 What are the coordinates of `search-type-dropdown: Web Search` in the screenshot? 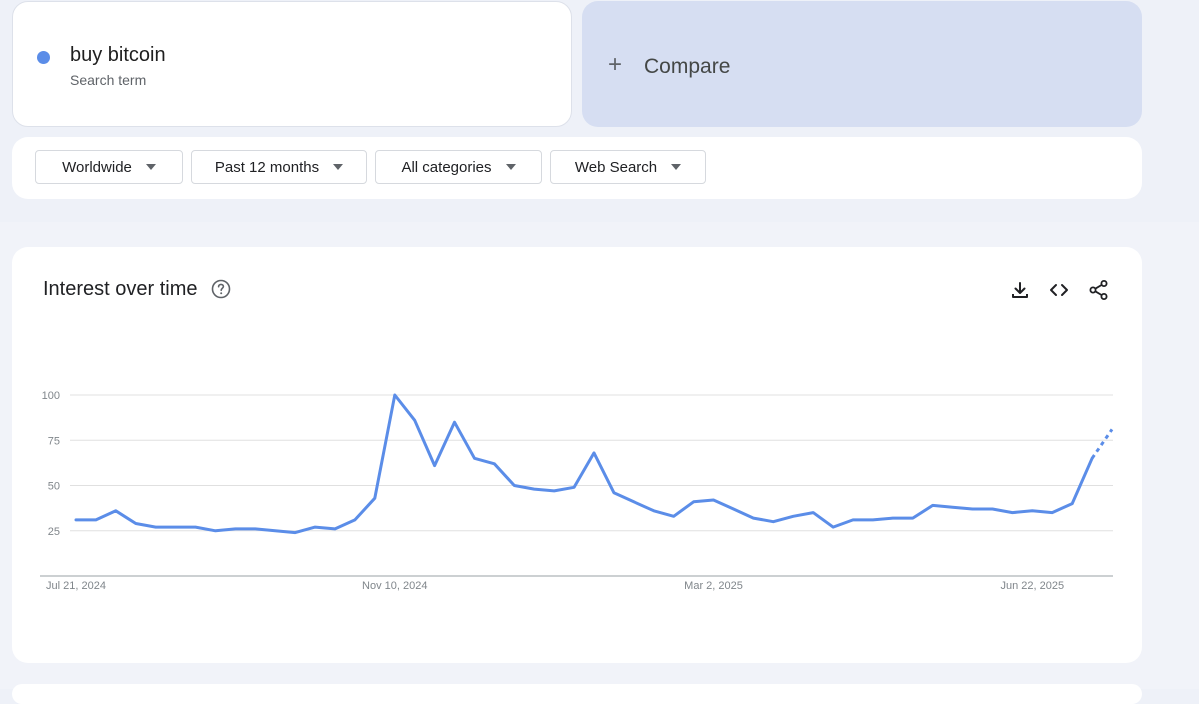 It's located at (628, 167).